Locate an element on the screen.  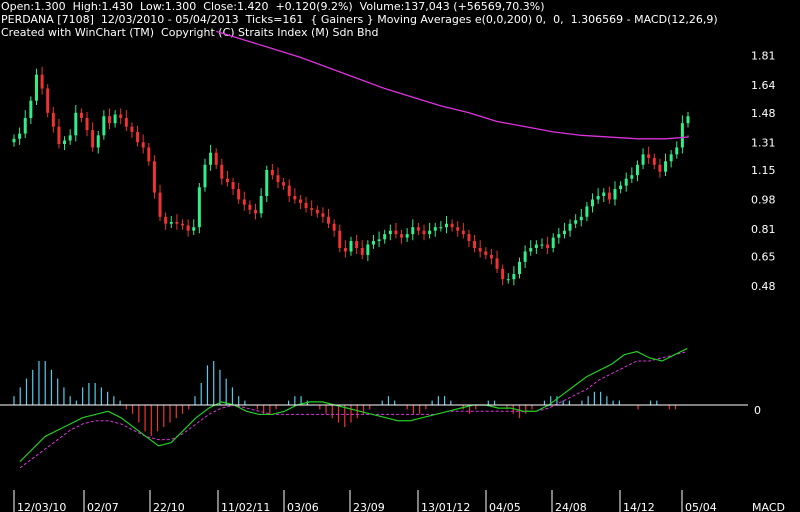
x-tick-label: 22/10 is located at coordinates (169, 506).